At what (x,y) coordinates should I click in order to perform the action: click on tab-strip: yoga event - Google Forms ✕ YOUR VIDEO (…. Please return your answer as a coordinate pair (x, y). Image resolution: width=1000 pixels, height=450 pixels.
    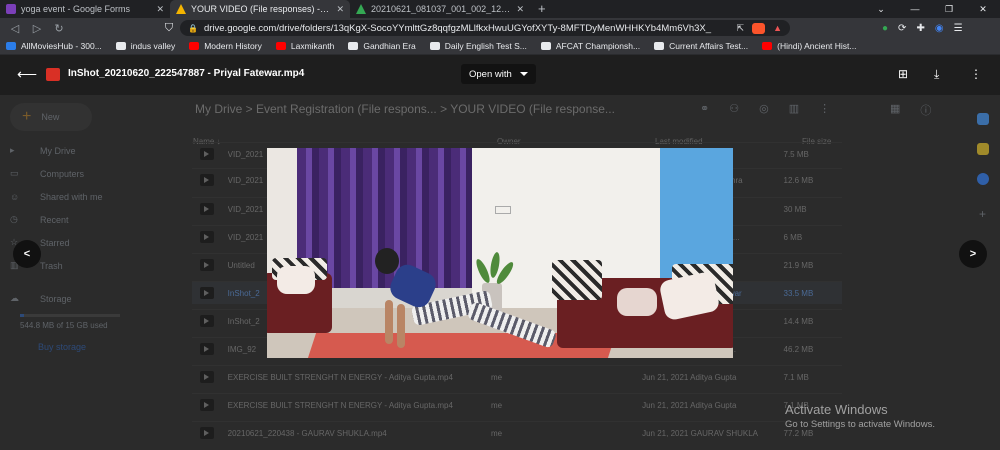
    Looking at the image, I should click on (500, 9).